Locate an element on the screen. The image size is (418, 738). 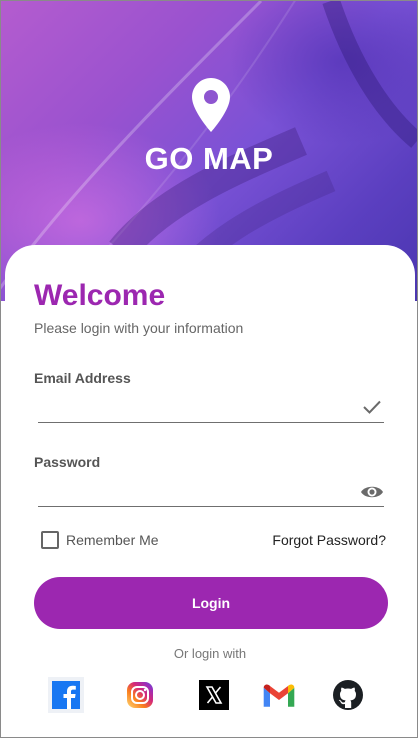
forgot-password-link: Forgot Password? is located at coordinates (329, 540).